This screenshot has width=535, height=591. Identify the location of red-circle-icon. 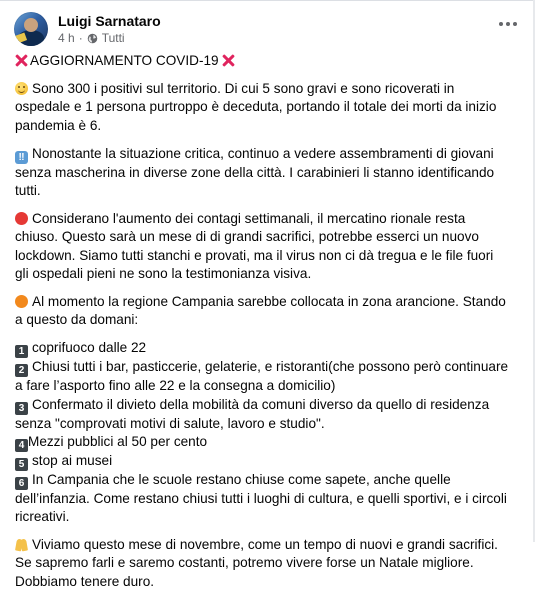
(21, 219).